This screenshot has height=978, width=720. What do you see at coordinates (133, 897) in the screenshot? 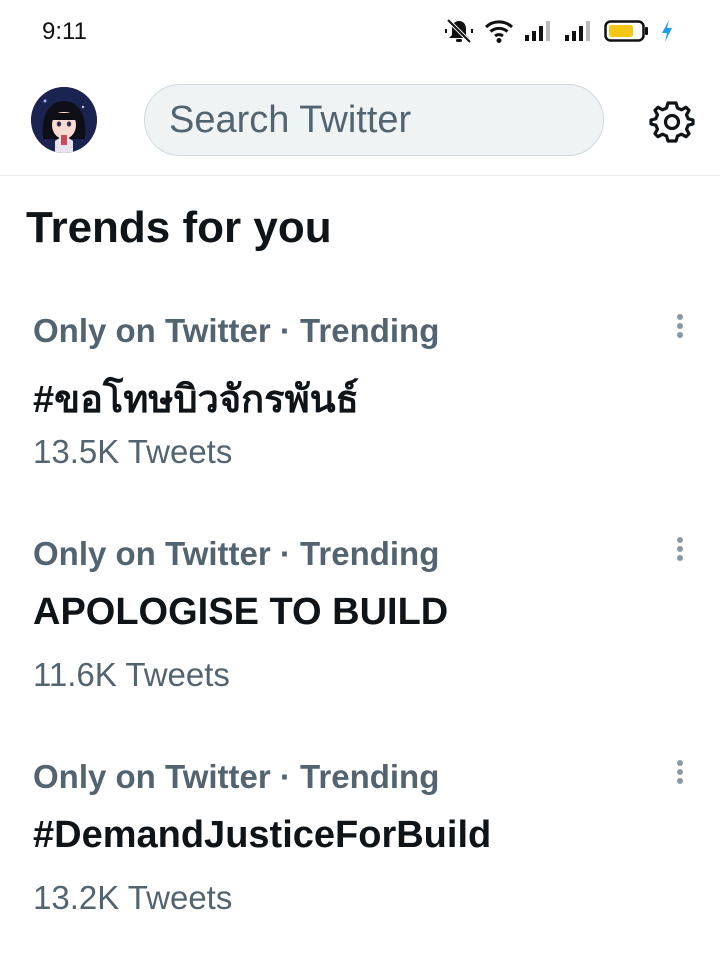
I see `trend-tweet-count: 13.2K Tweets` at bounding box center [133, 897].